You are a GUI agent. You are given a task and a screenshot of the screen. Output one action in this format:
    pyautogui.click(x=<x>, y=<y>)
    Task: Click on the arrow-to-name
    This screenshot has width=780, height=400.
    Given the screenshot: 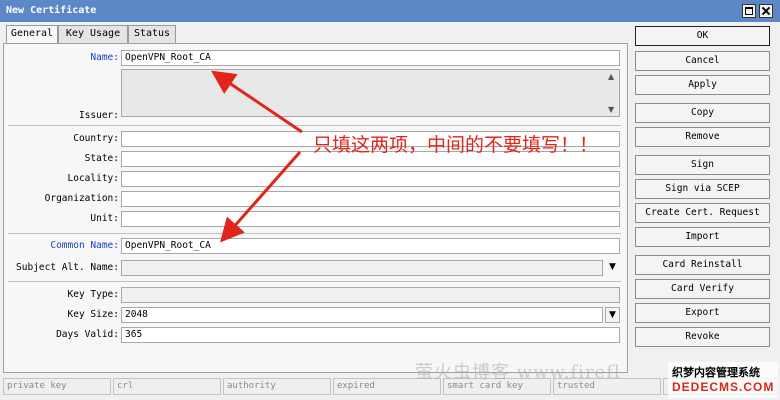 What is the action you would take?
    pyautogui.click(x=257, y=102)
    